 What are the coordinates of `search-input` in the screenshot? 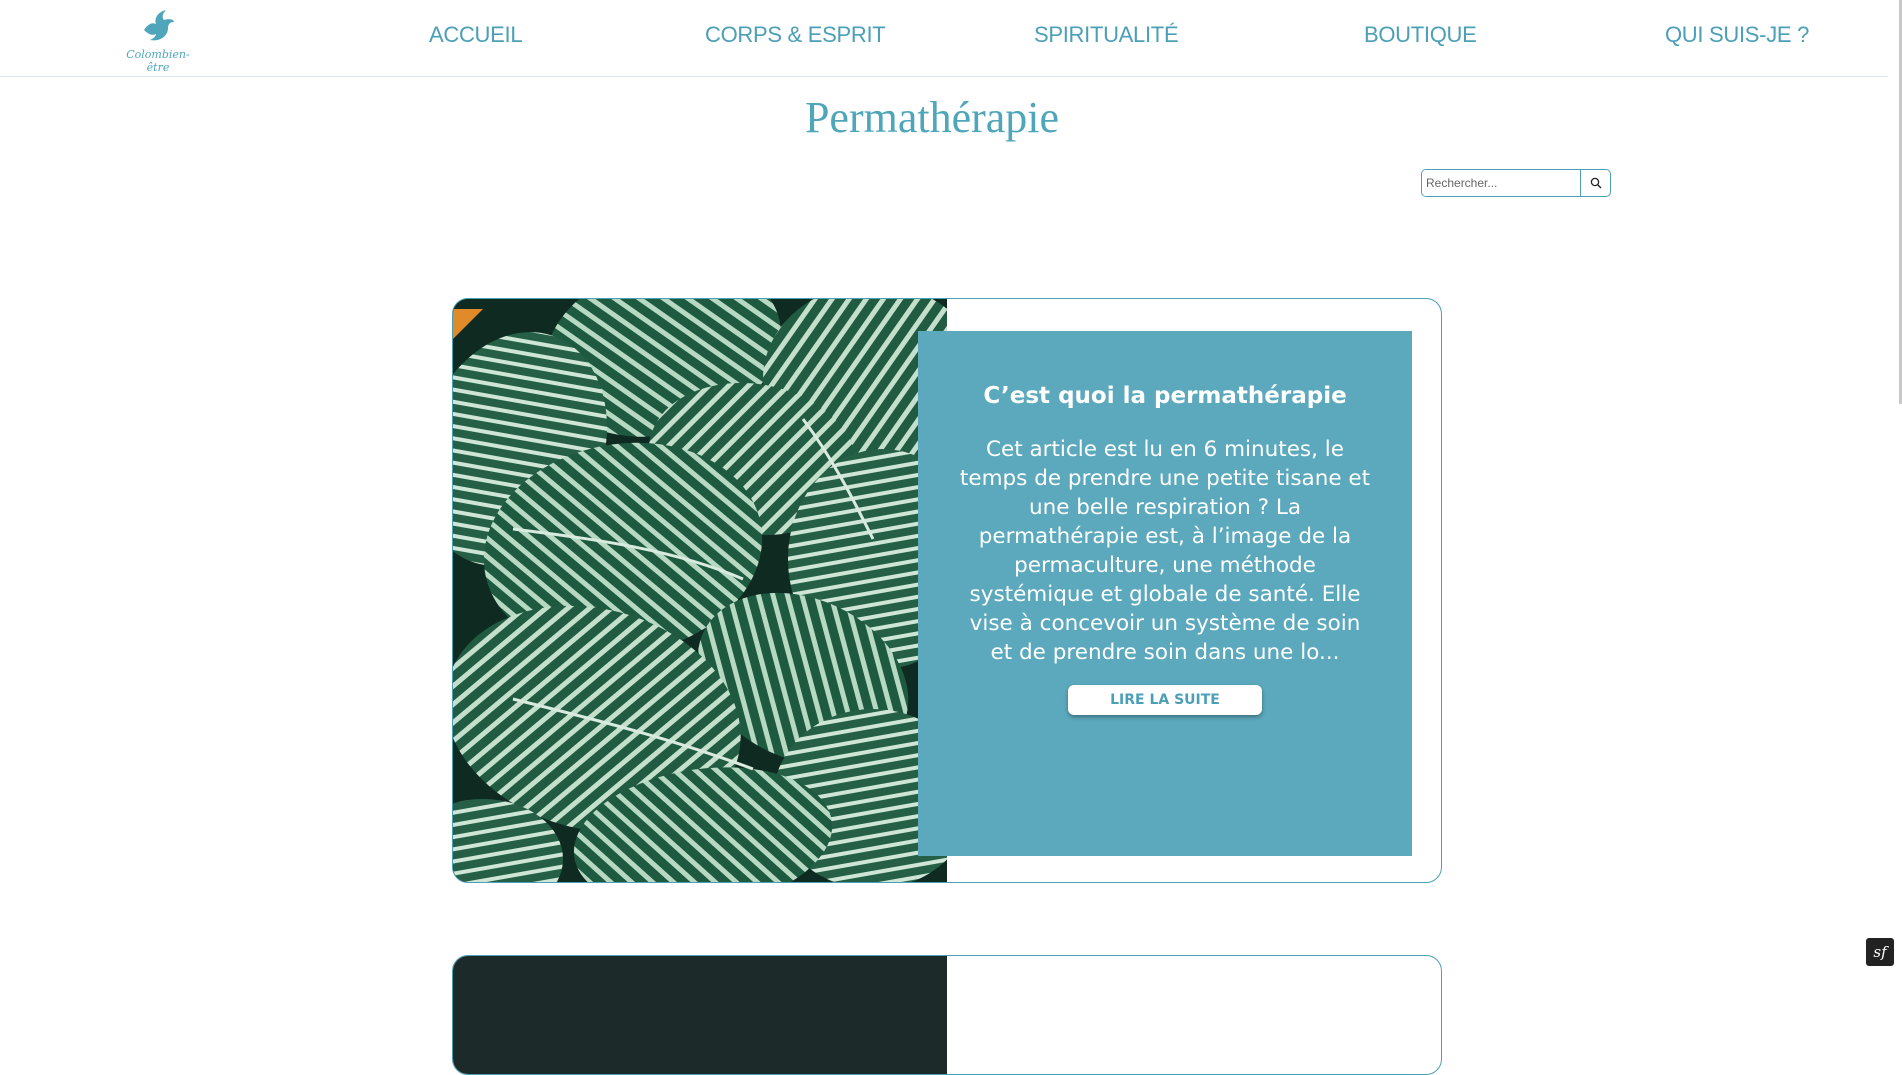 It's located at (1501, 183).